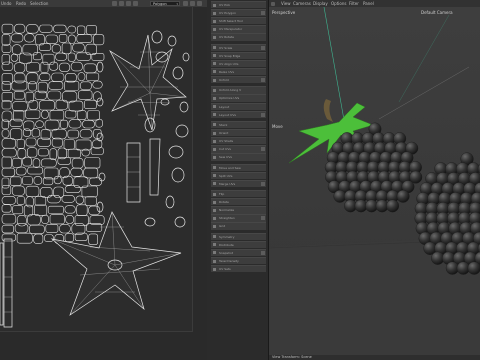  What do you see at coordinates (185, 3) in the screenshot?
I see `grid-icon` at bounding box center [185, 3].